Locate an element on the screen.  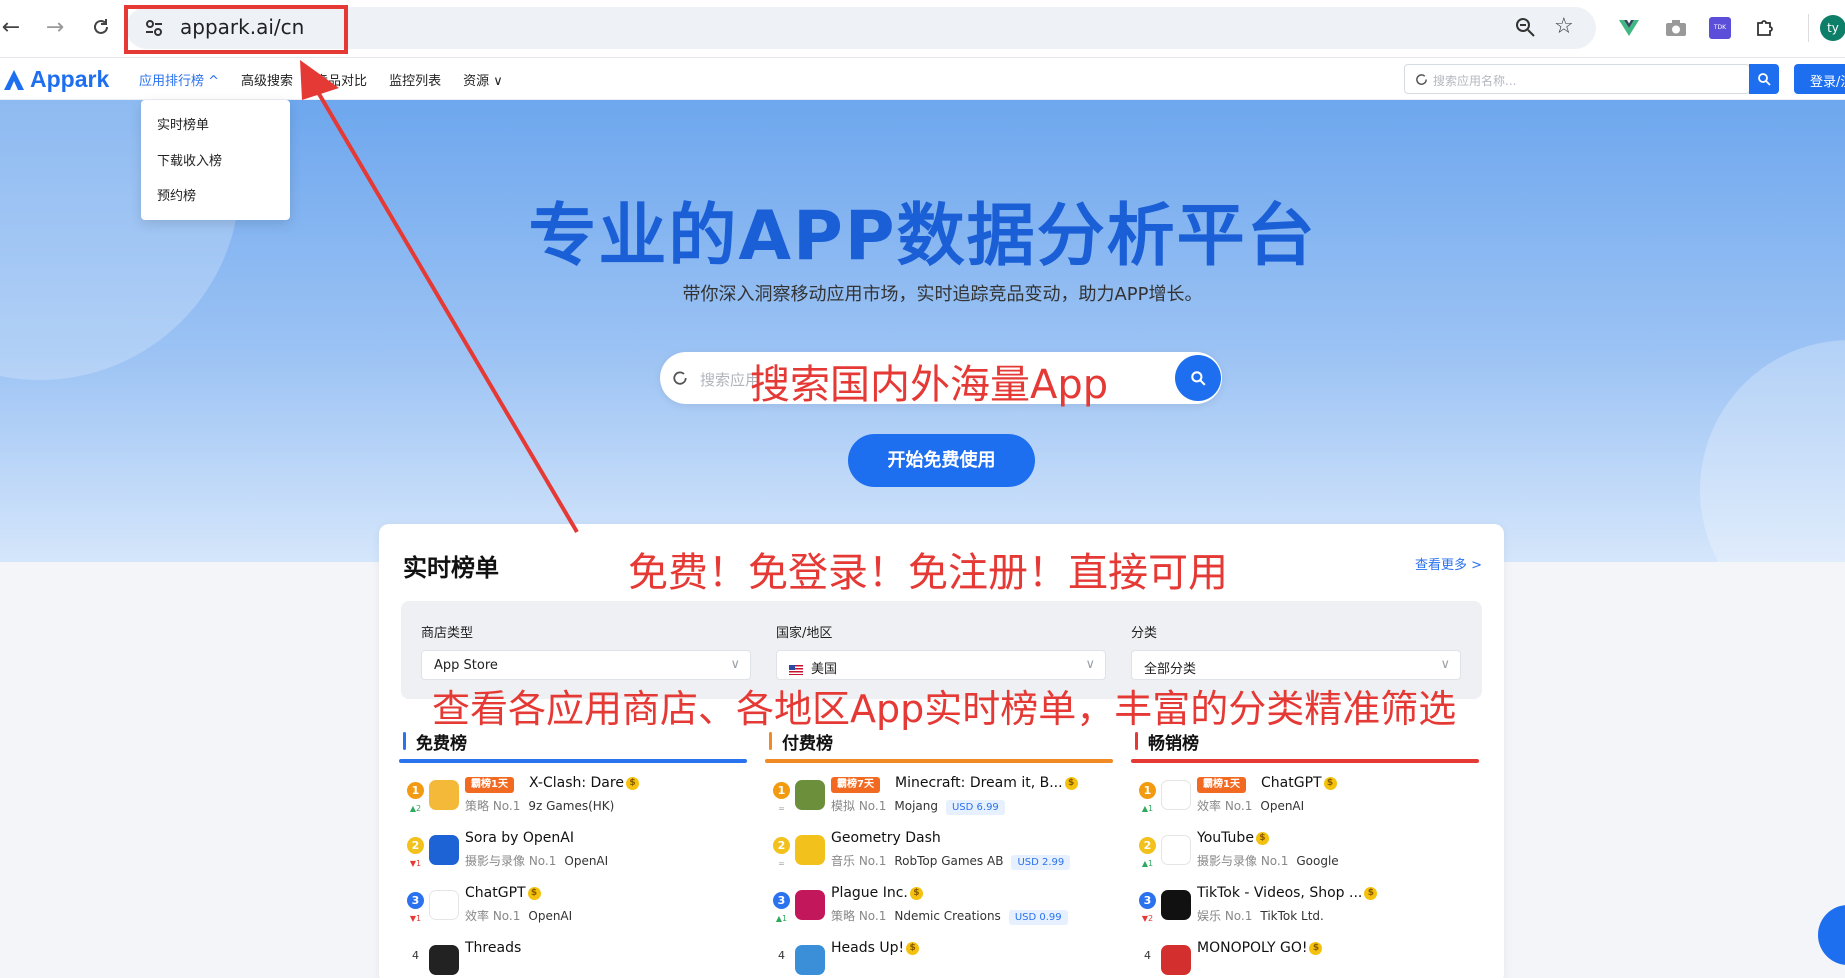
store-type-select: App Store ∨ is located at coordinates (586, 665).